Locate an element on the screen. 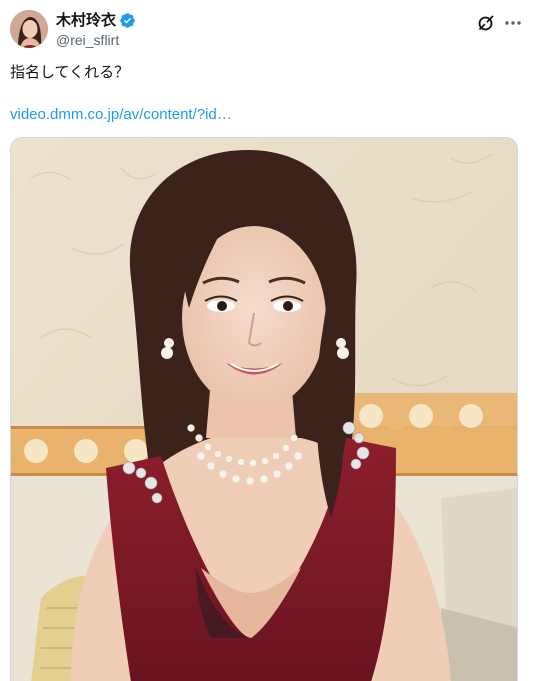 This screenshot has height=681, width=533. author-handle: @rei_sflirt is located at coordinates (96, 40).